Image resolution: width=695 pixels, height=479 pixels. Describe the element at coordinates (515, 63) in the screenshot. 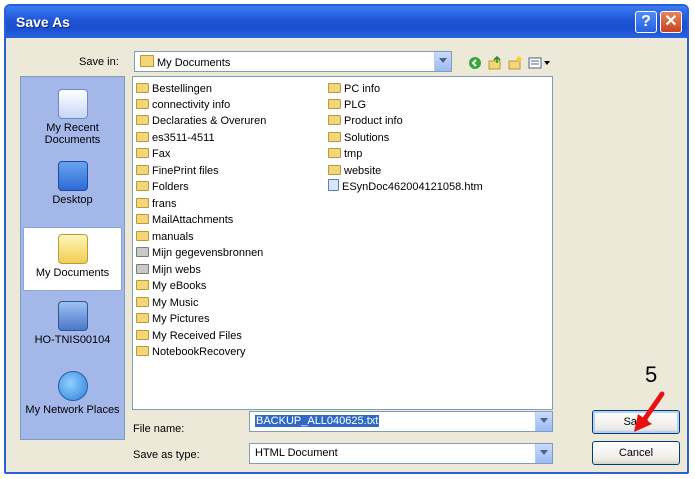

I see `new-folder-icon` at that location.